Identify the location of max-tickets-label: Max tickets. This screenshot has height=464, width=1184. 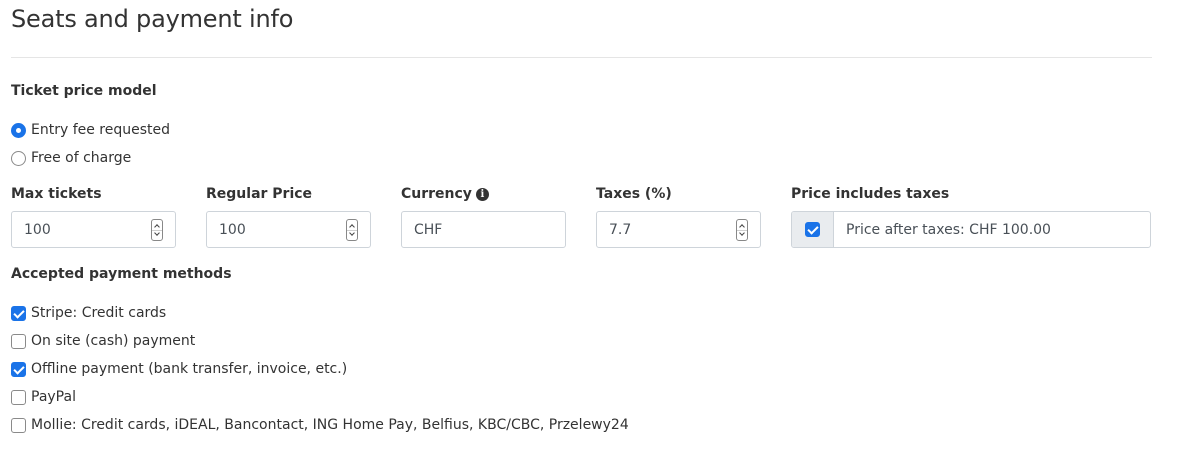
(56, 194).